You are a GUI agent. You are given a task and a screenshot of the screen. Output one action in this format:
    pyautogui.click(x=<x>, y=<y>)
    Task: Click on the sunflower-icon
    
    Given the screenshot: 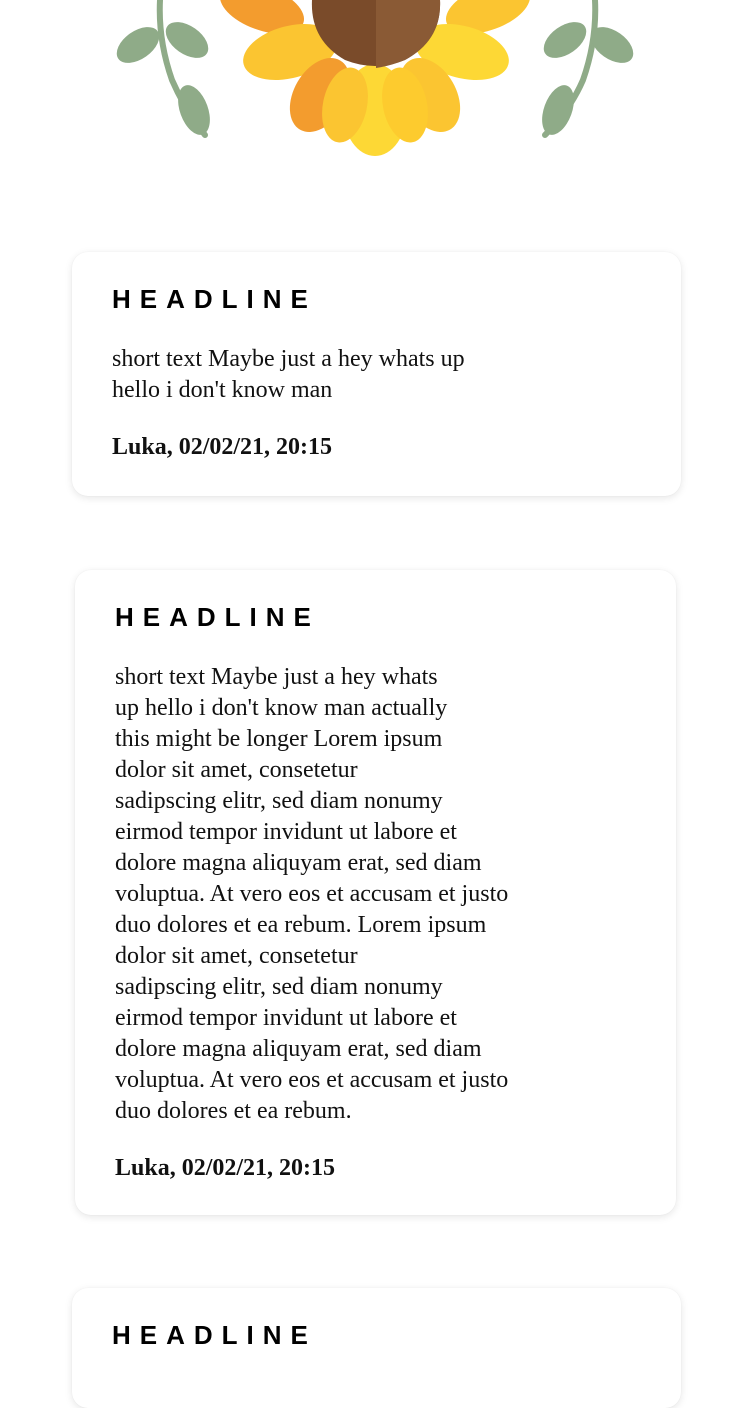 What is the action you would take?
    pyautogui.click(x=375, y=78)
    